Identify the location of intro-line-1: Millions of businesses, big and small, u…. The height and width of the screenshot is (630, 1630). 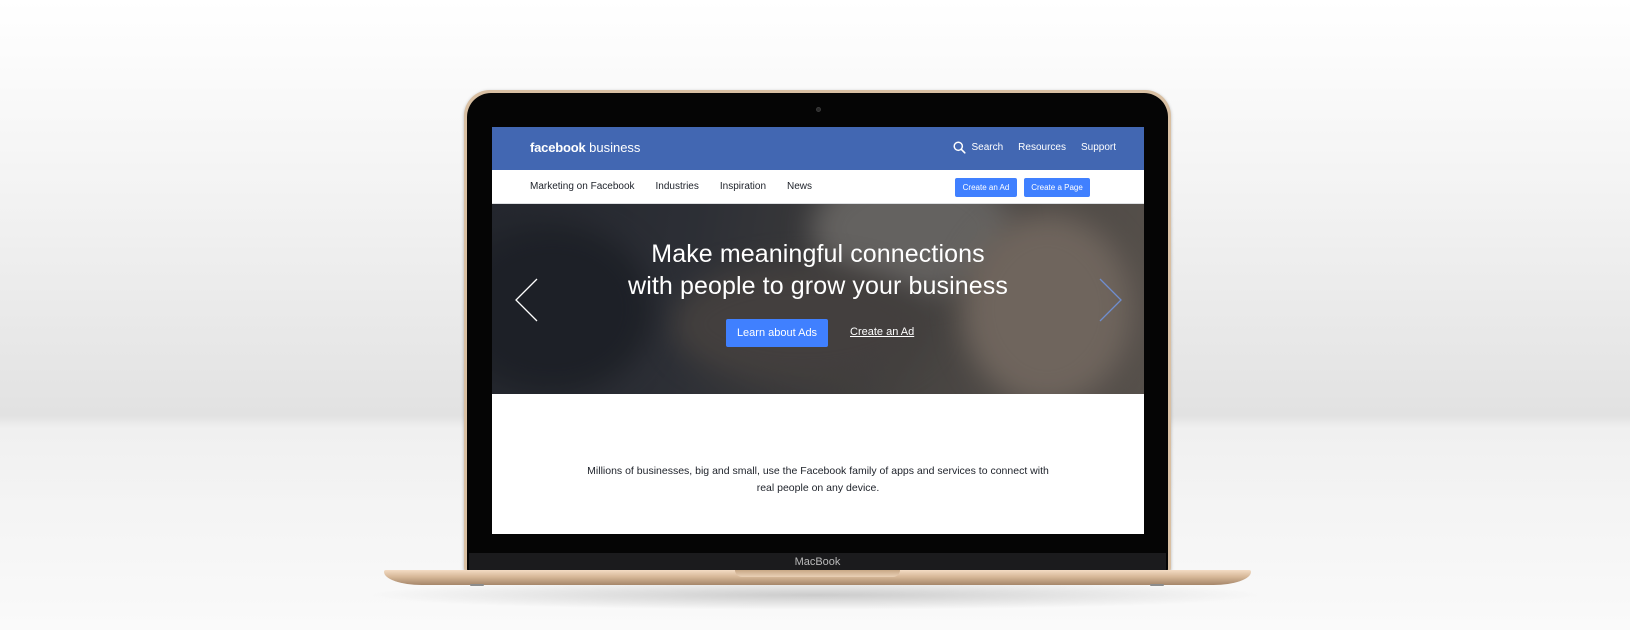
(818, 471).